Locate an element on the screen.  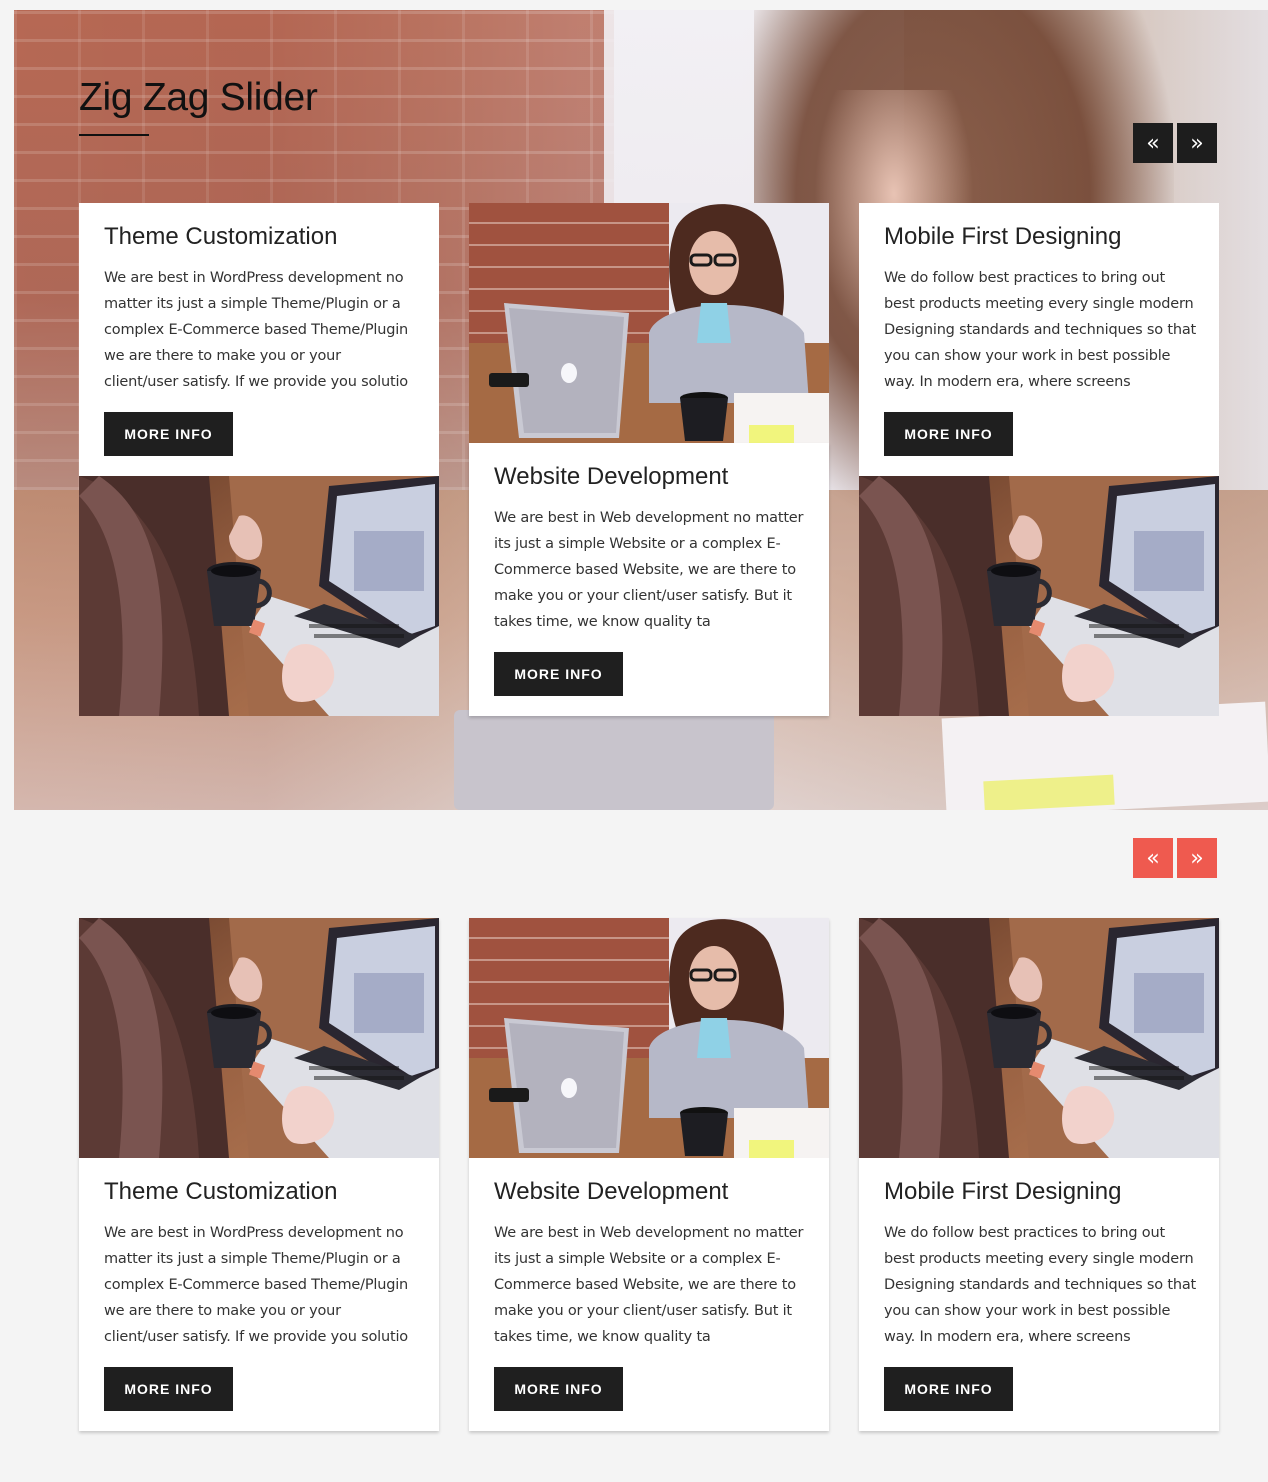
hero-prev-button: « is located at coordinates (1153, 143).